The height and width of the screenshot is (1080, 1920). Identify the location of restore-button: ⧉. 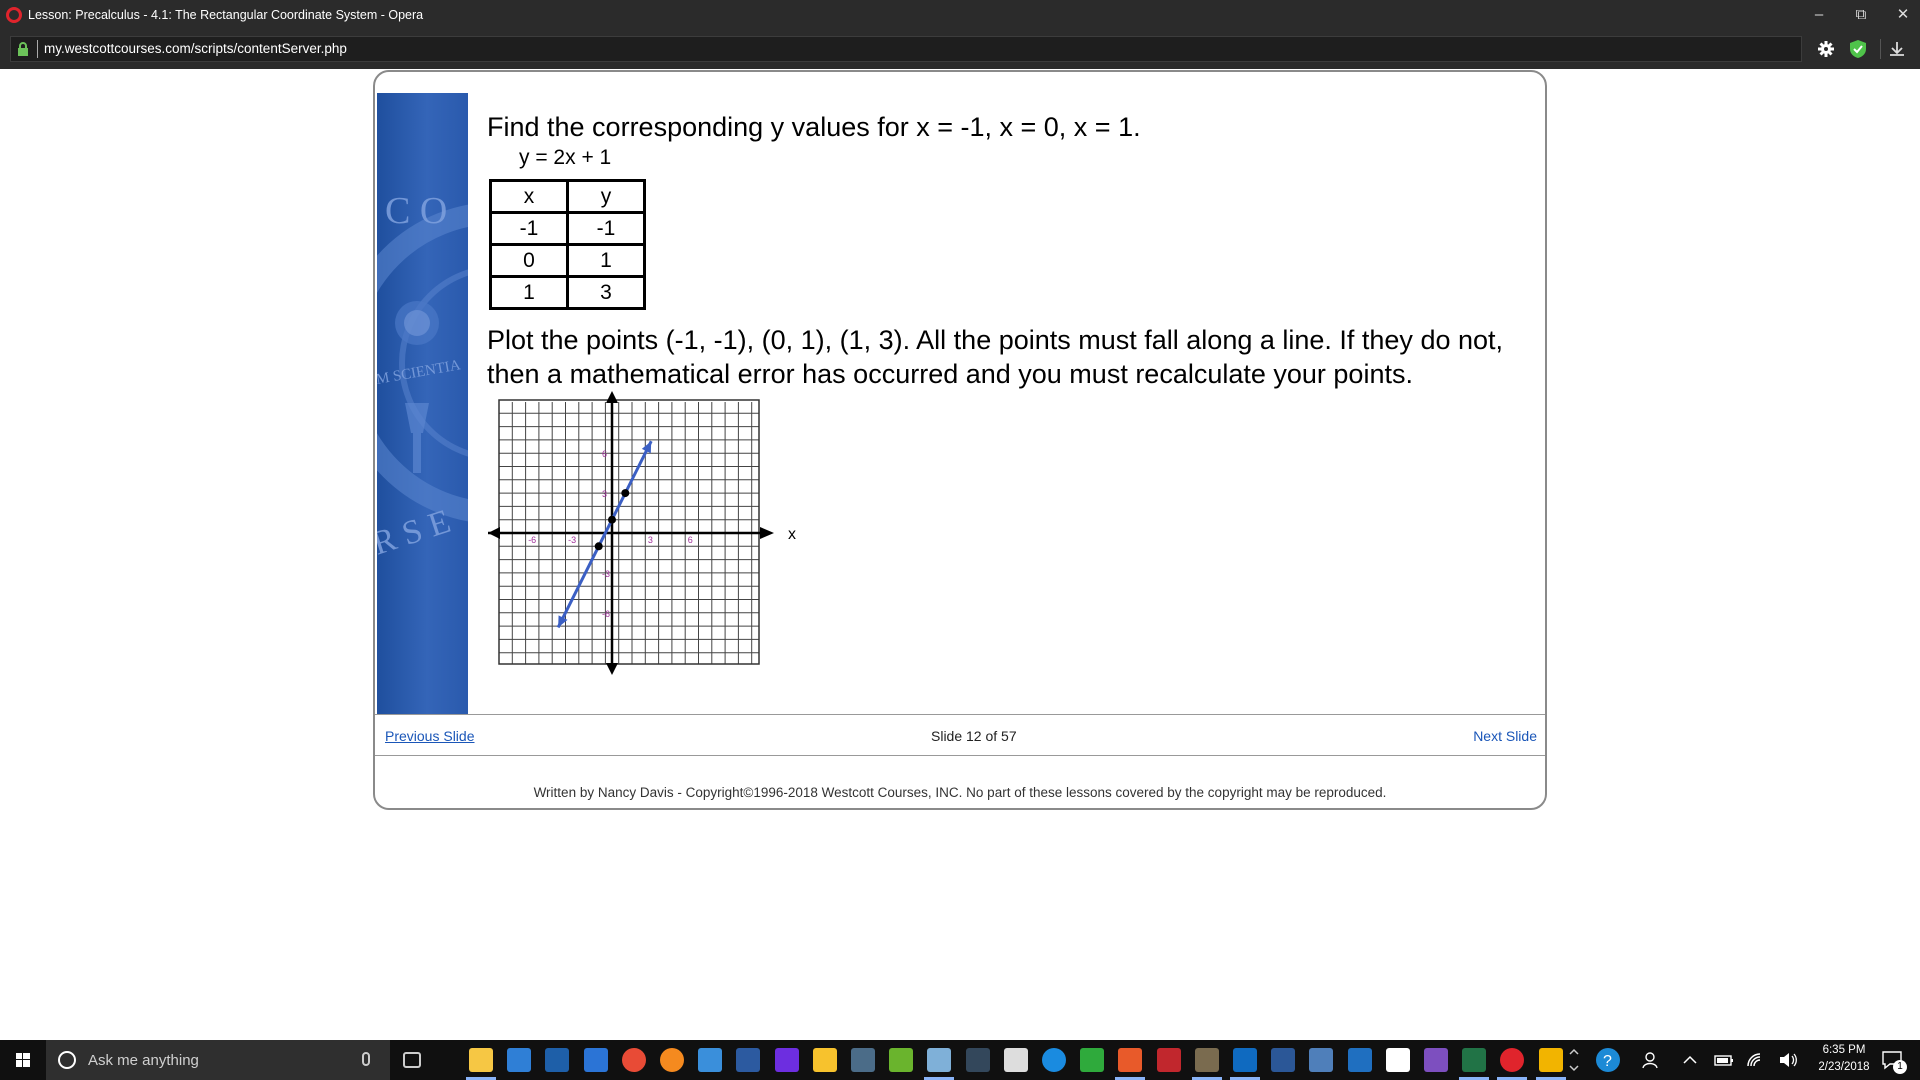
(1861, 15).